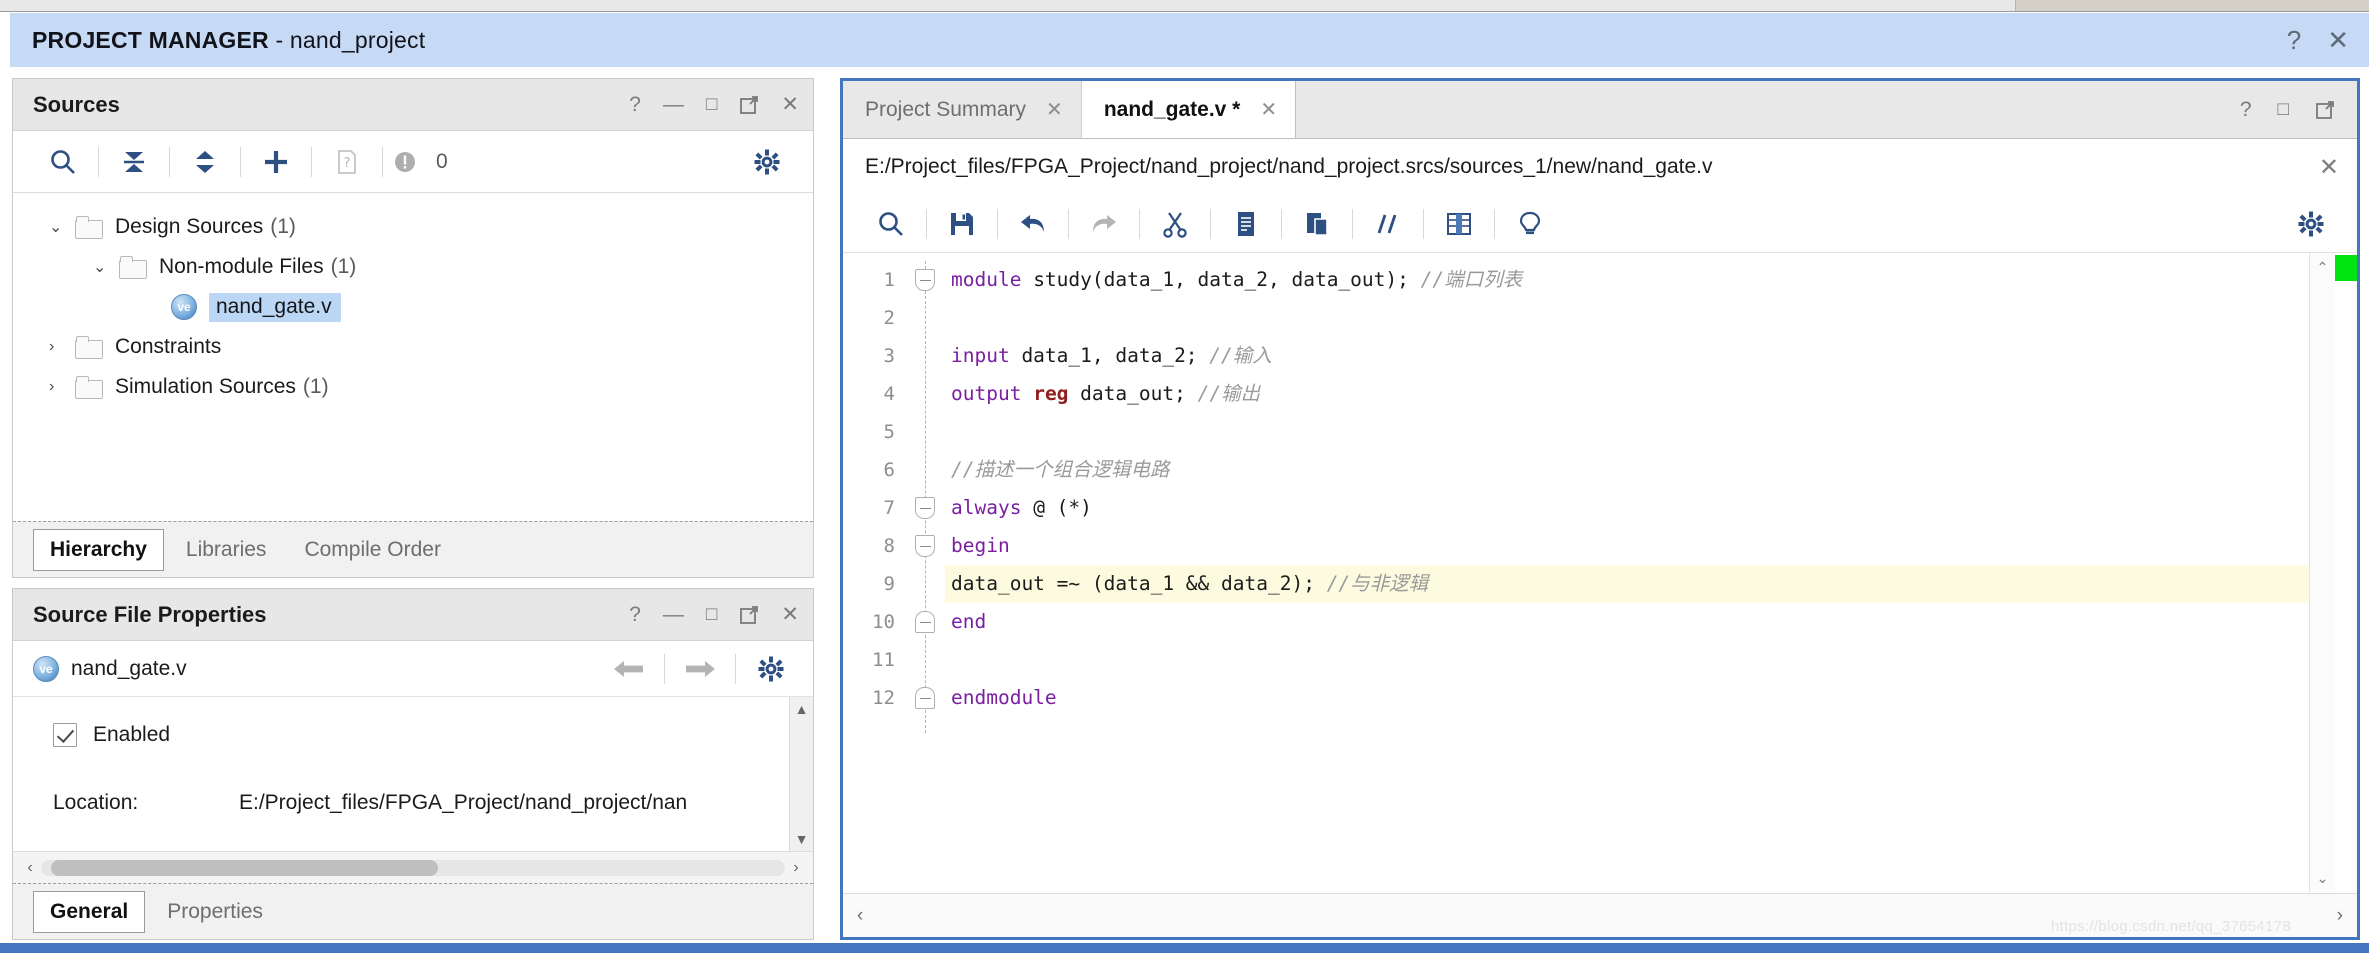 Image resolution: width=2369 pixels, height=953 pixels. Describe the element at coordinates (1033, 224) in the screenshot. I see `undo-icon` at that location.